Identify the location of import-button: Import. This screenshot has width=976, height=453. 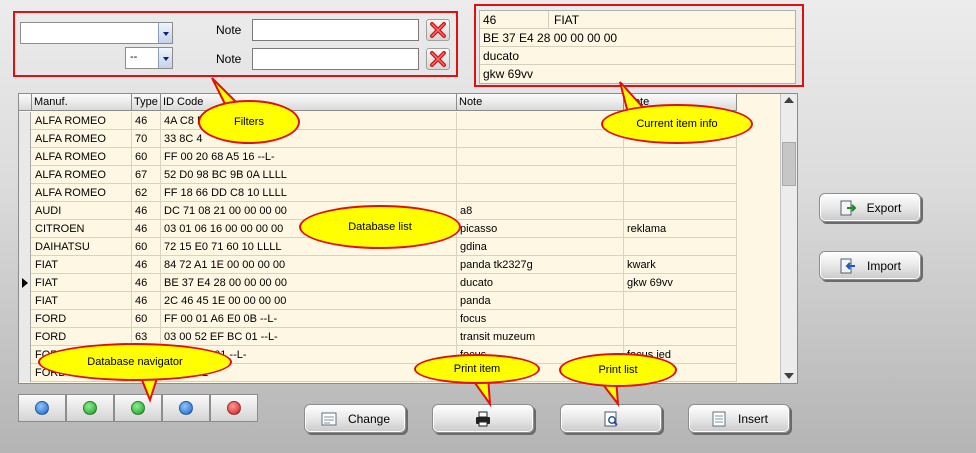
(870, 265).